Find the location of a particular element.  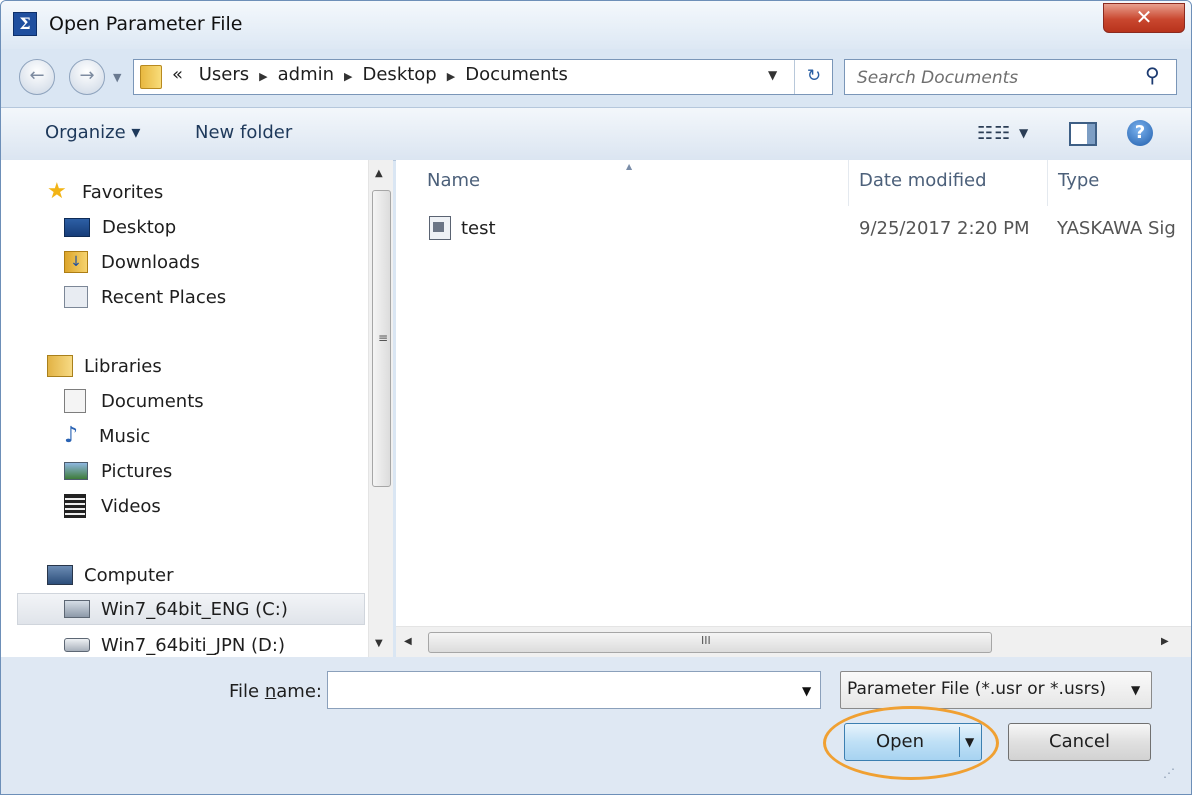

libraries-icon is located at coordinates (60, 366).